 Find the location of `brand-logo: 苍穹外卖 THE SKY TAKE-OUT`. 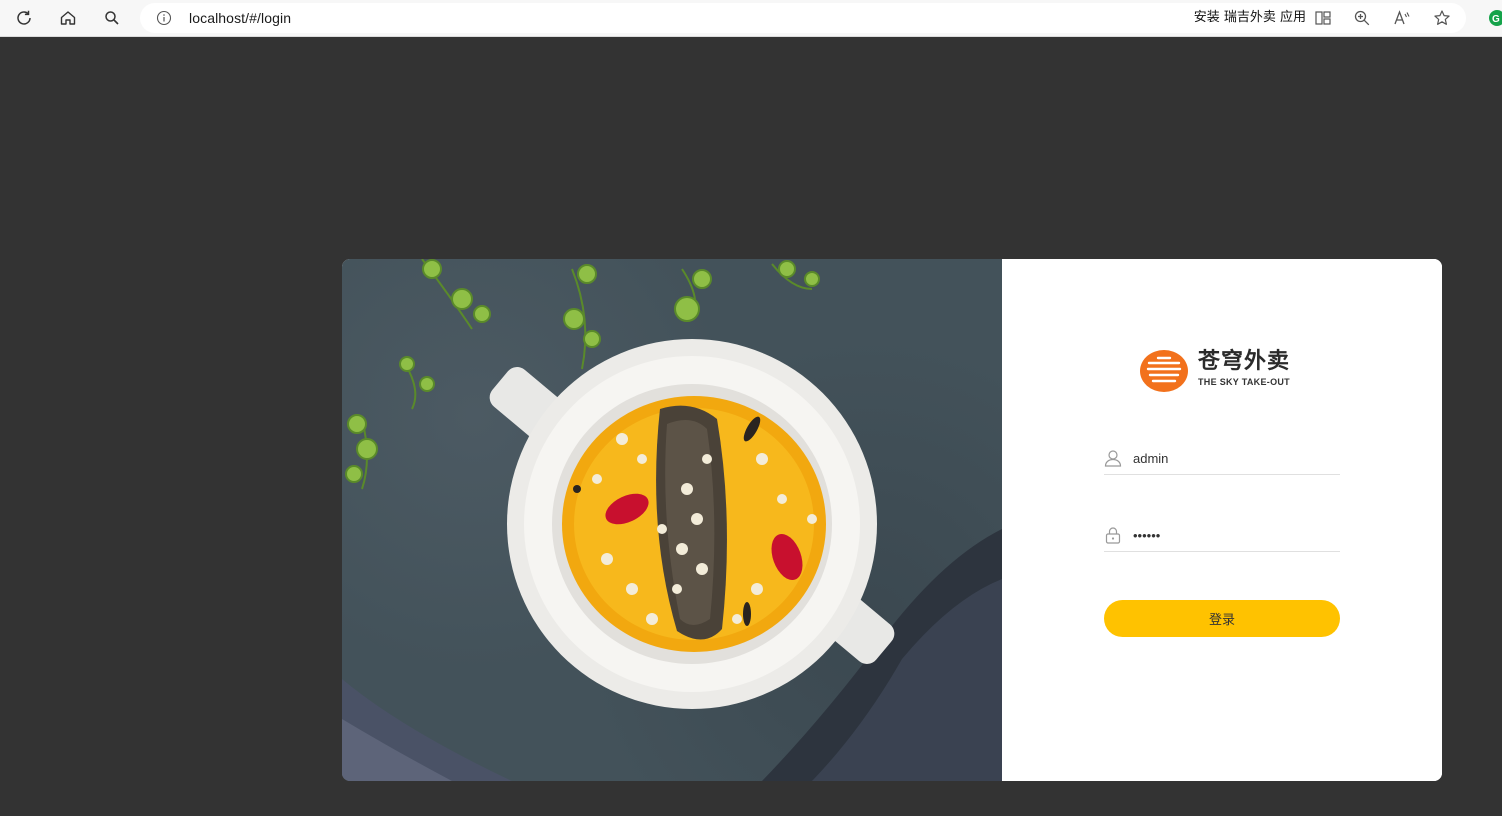

brand-logo: 苍穹外卖 THE SKY TAKE-OUT is located at coordinates (1225, 371).